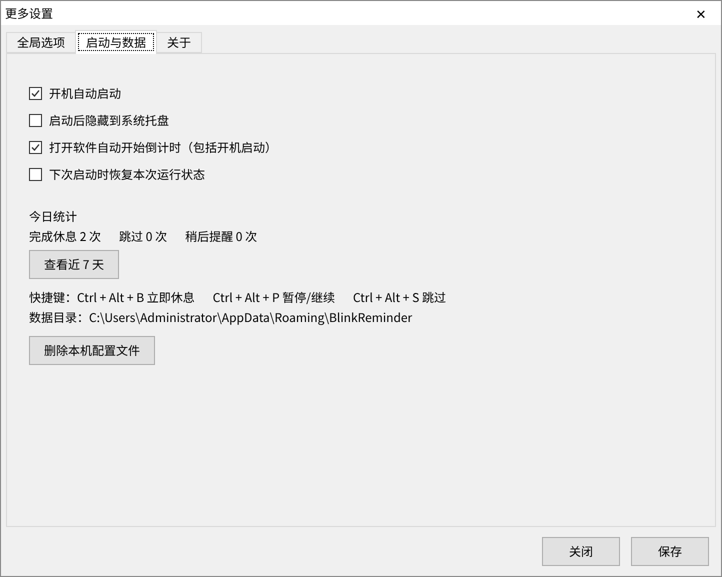  Describe the element at coordinates (65, 236) in the screenshot. I see `stat-text: 完成休息 2 次` at that location.